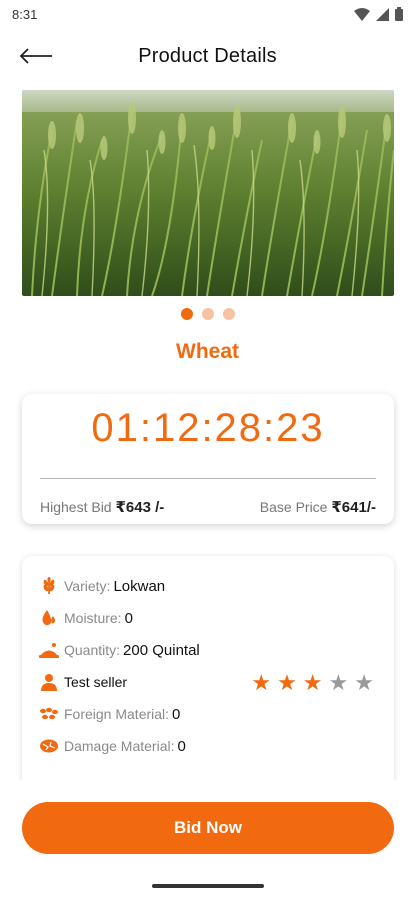 The image size is (415, 900). Describe the element at coordinates (25, 14) in the screenshot. I see `status-time: 8:31` at that location.